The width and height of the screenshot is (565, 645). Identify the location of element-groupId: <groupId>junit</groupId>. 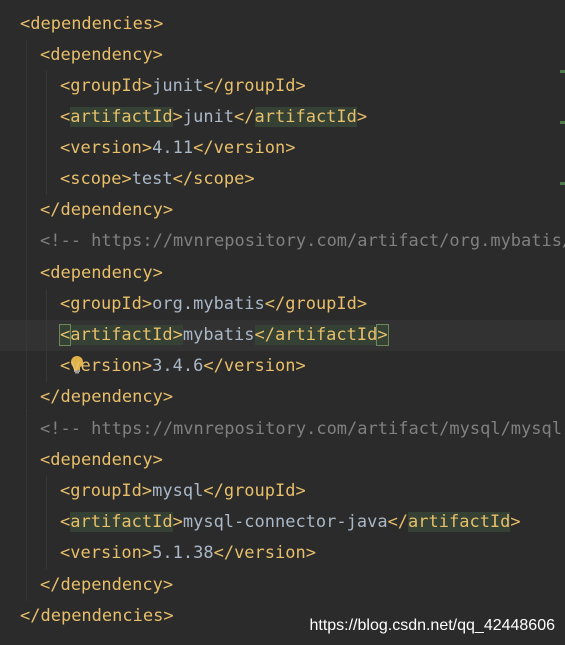
(183, 86).